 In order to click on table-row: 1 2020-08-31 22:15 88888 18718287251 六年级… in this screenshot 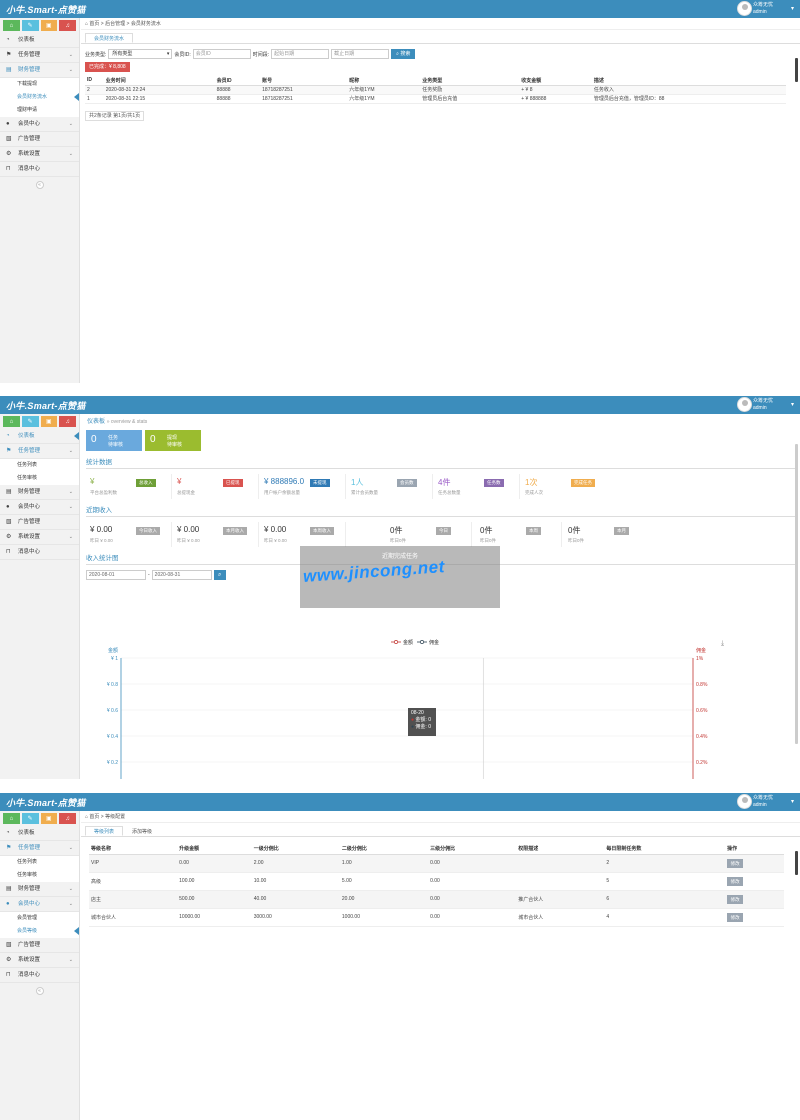, I will do `click(435, 99)`.